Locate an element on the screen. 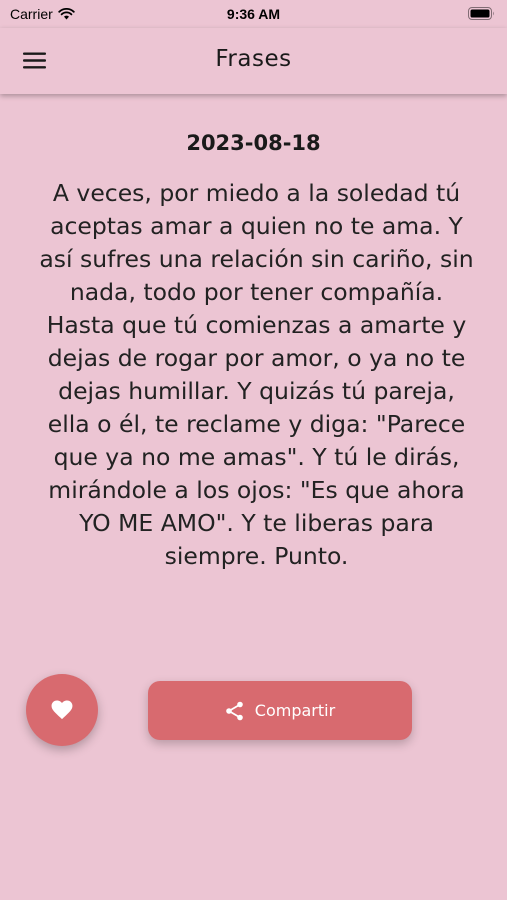 Image resolution: width=507 pixels, height=900 pixels. battery-icon is located at coordinates (481, 15).